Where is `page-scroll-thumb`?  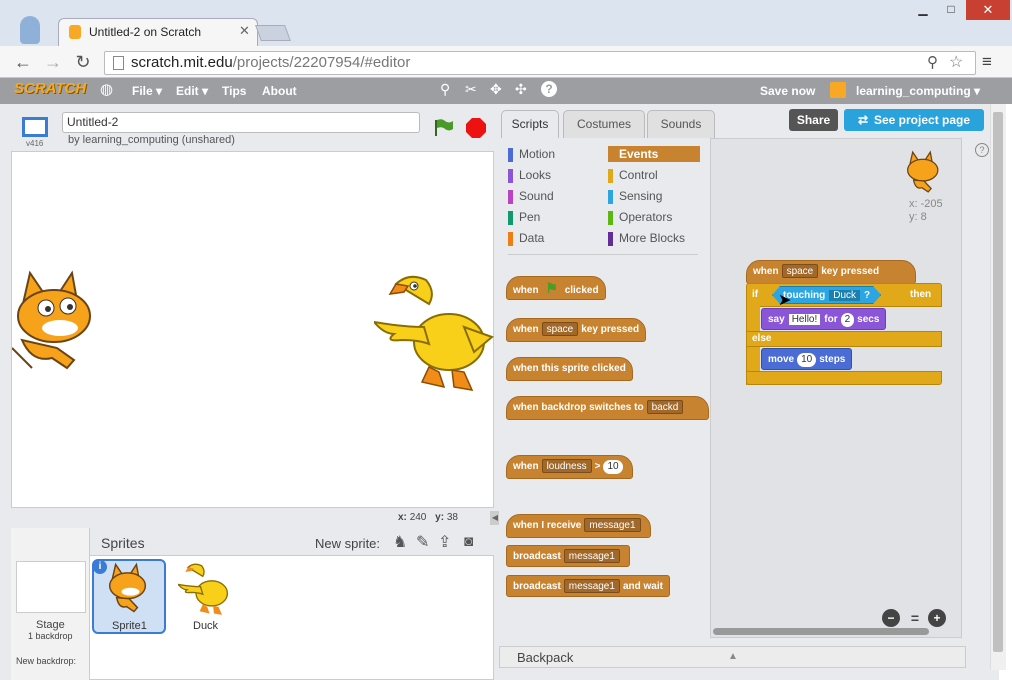
page-scroll-thumb is located at coordinates (998, 382).